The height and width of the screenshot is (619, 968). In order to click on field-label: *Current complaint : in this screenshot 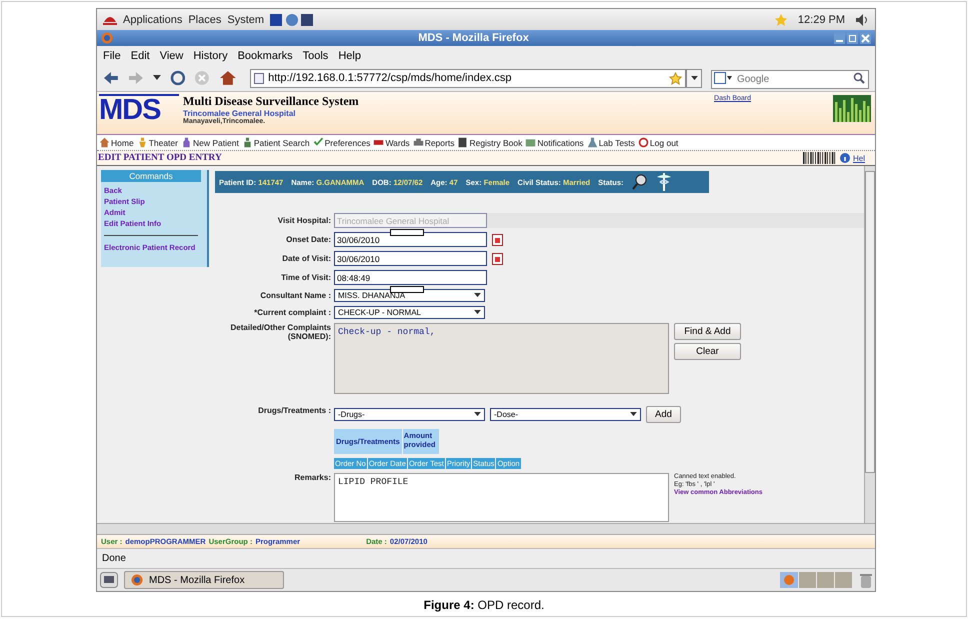, I will do `click(292, 312)`.